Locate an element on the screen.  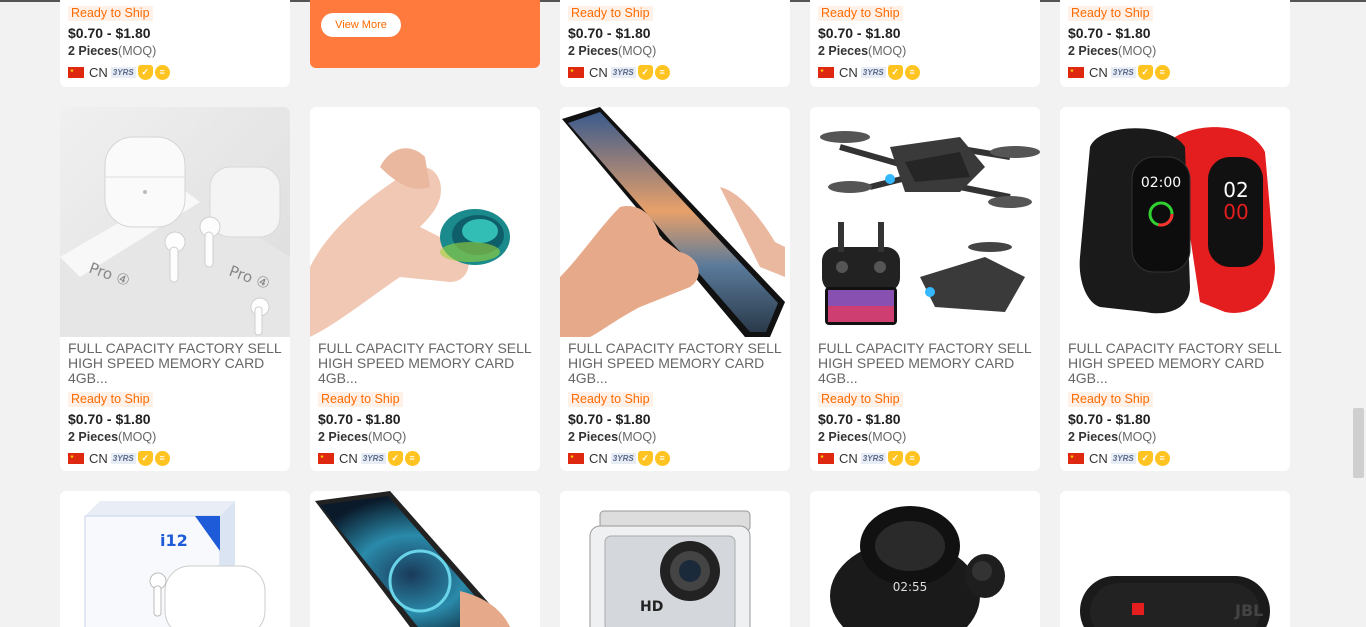
product-image-mini-speaker is located at coordinates (425, 222).